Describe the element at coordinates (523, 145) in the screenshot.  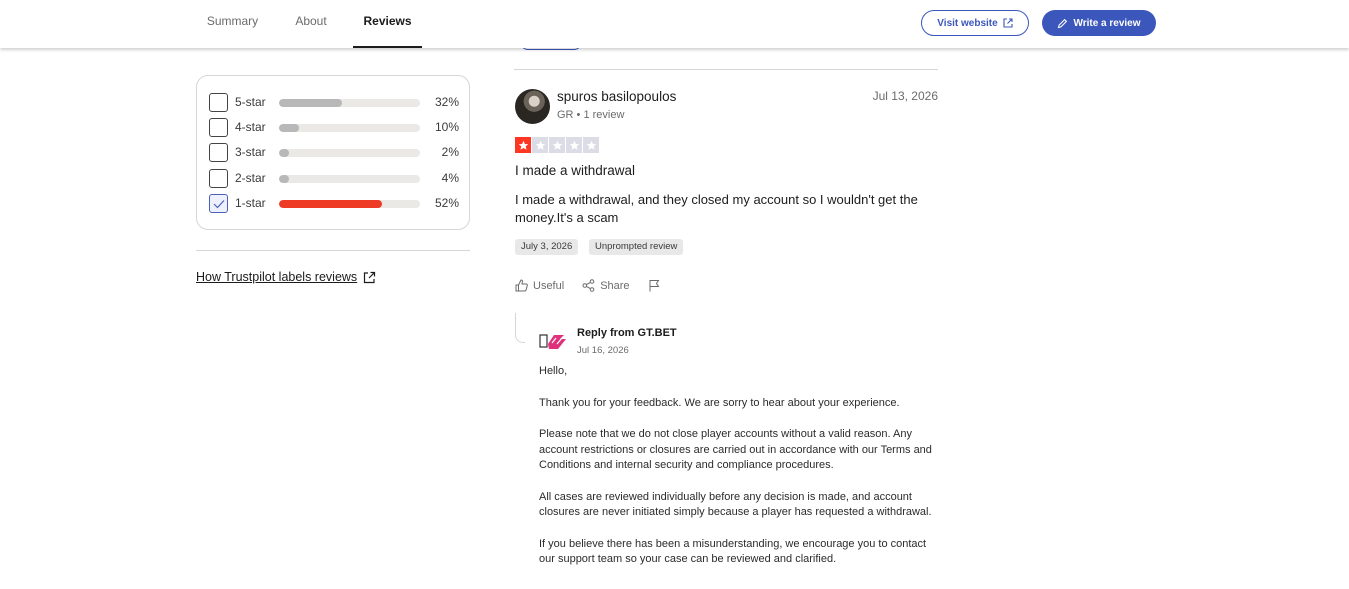
I see `star-icon-filled` at that location.